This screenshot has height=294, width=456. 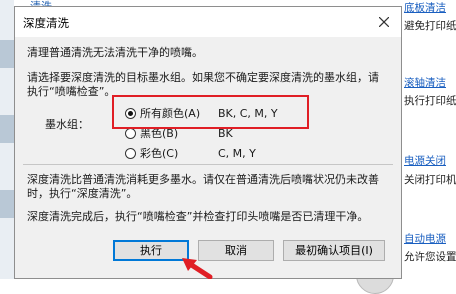 What do you see at coordinates (67, 124) in the screenshot?
I see `ink-group-label: 墨水组：` at bounding box center [67, 124].